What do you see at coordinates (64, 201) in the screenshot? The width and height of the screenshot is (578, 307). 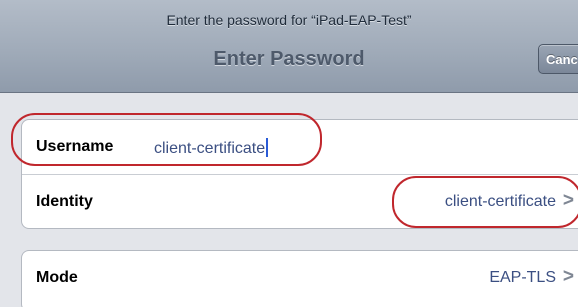 I see `identity-label: Identity` at bounding box center [64, 201].